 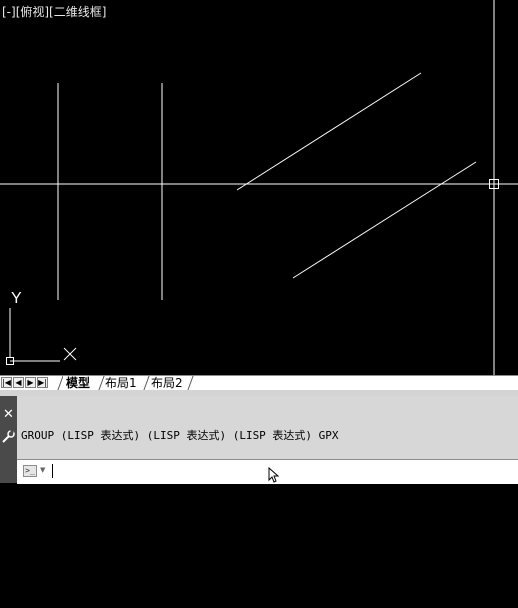 What do you see at coordinates (18, 382) in the screenshot?
I see `prev-tab-button: ◀` at bounding box center [18, 382].